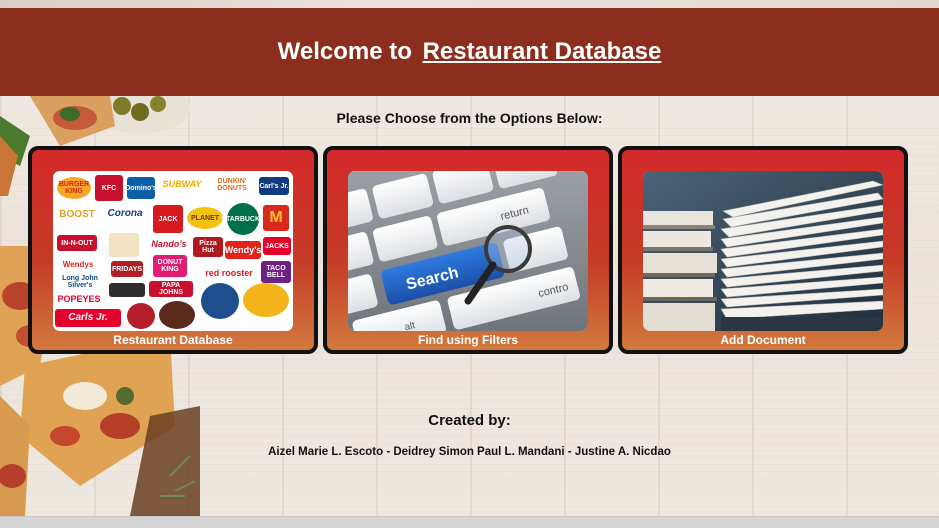 The height and width of the screenshot is (528, 939). Describe the element at coordinates (469, 4) in the screenshot. I see `top-strip` at that location.